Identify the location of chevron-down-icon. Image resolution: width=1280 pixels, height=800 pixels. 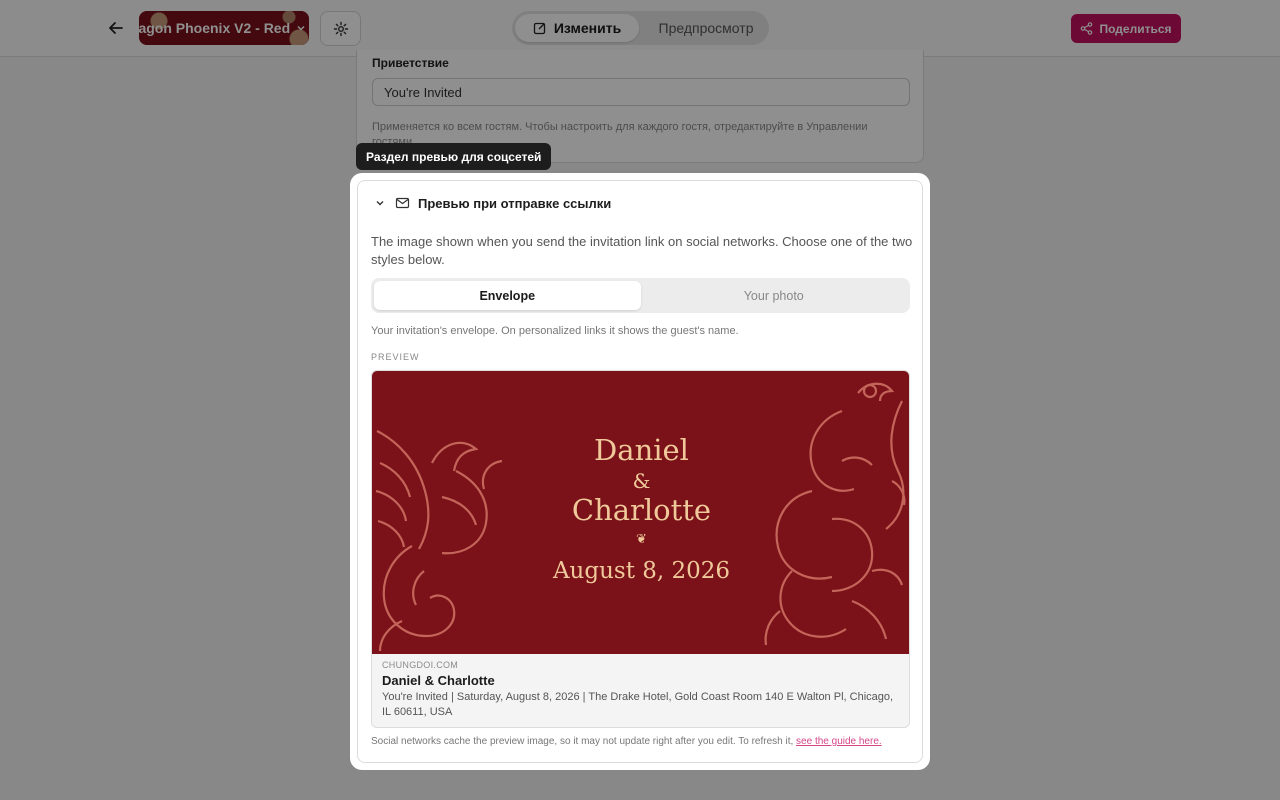
(380, 203).